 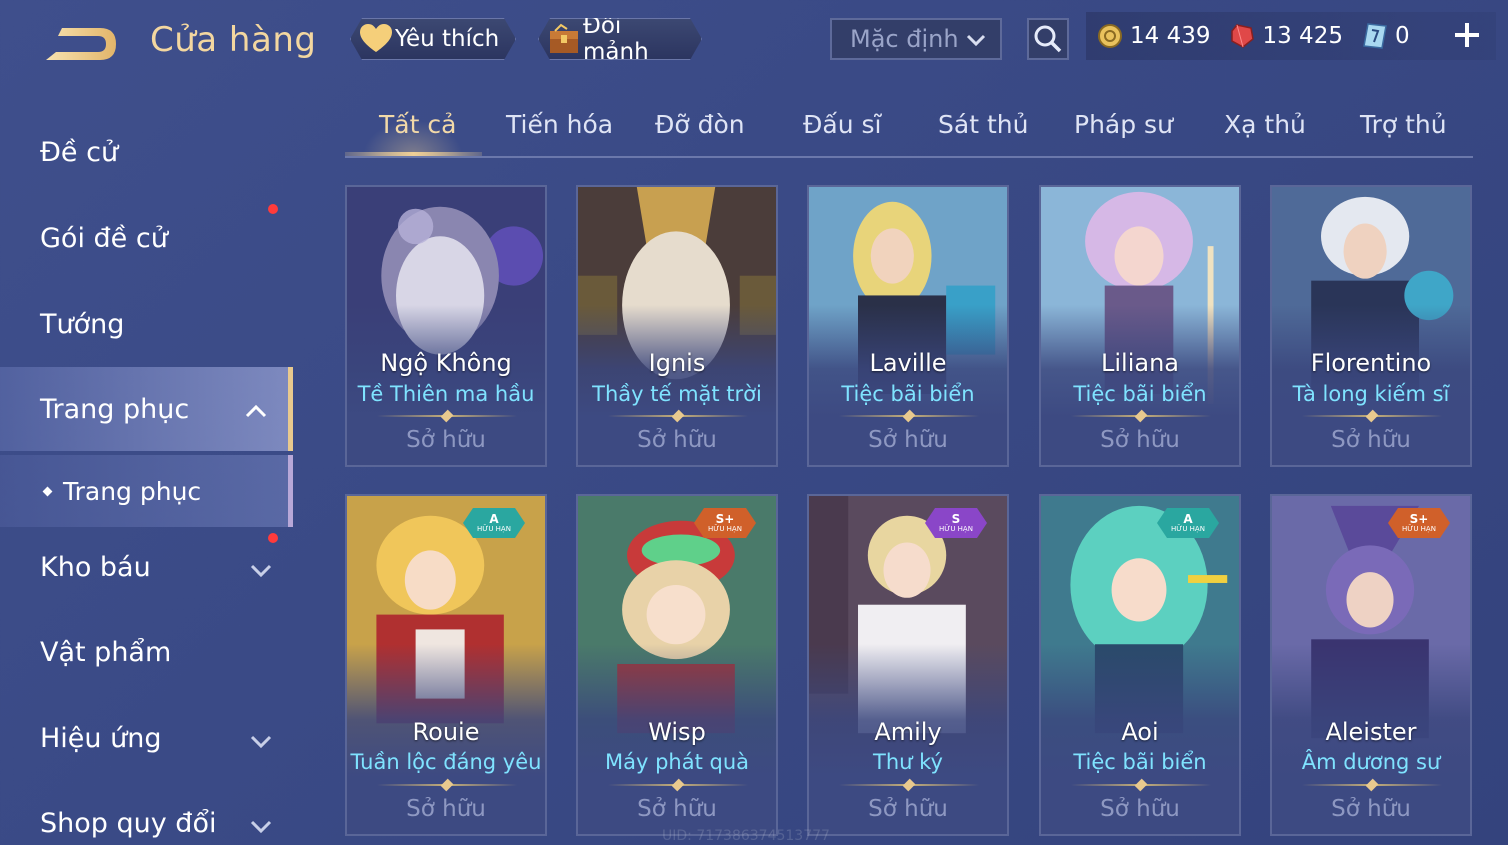 What do you see at coordinates (446, 732) in the screenshot?
I see `hero-name: Rouie` at bounding box center [446, 732].